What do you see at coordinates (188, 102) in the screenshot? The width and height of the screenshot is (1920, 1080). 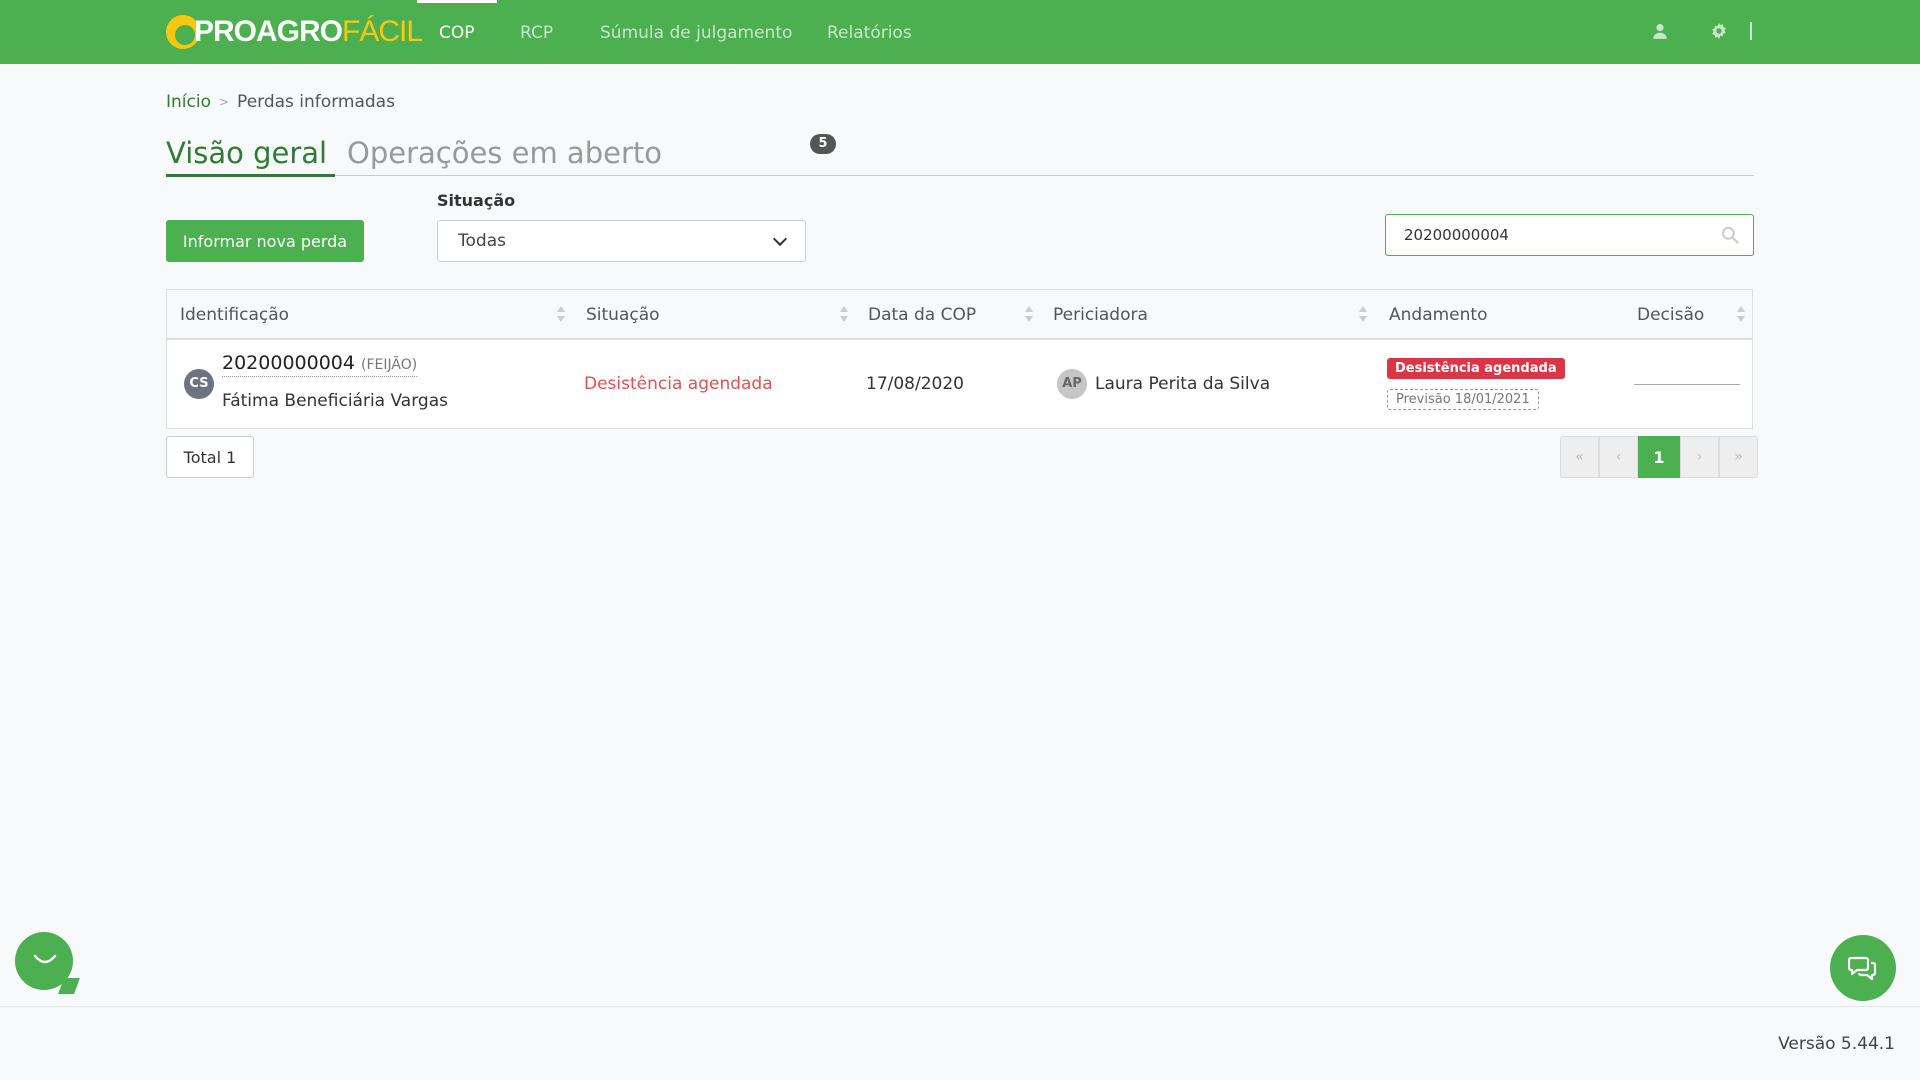 I see `breadcrumb-home-link: Início` at bounding box center [188, 102].